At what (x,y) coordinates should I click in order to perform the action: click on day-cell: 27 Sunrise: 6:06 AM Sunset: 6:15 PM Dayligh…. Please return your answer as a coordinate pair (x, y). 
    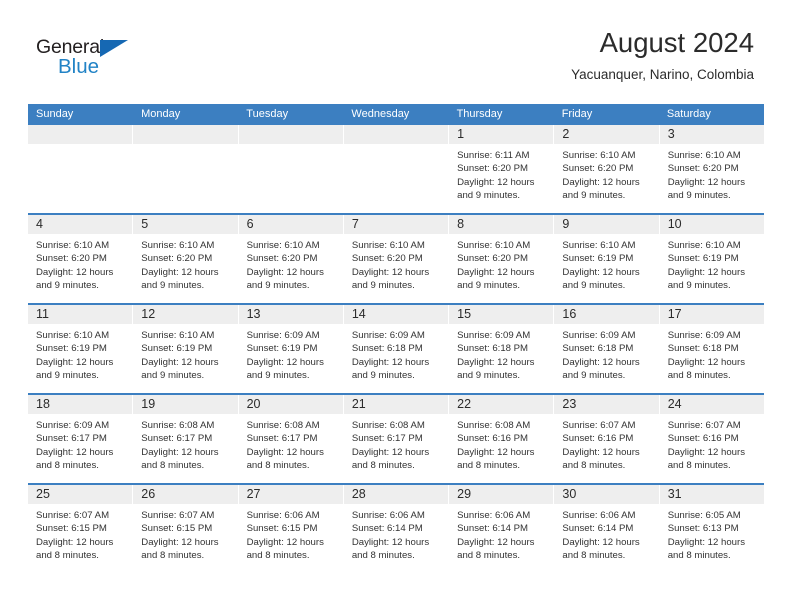
    Looking at the image, I should click on (291, 529).